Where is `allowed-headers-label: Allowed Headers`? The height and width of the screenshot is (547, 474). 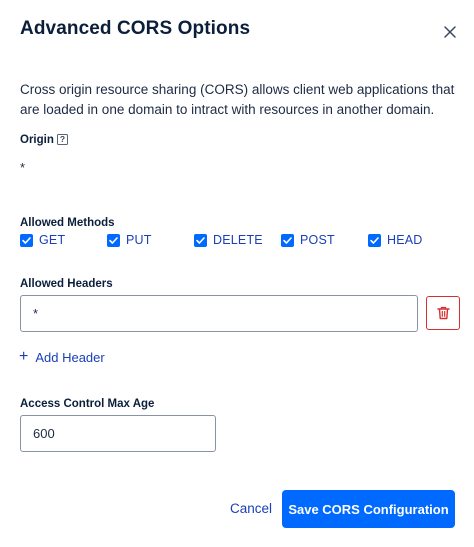 allowed-headers-label: Allowed Headers is located at coordinates (66, 284).